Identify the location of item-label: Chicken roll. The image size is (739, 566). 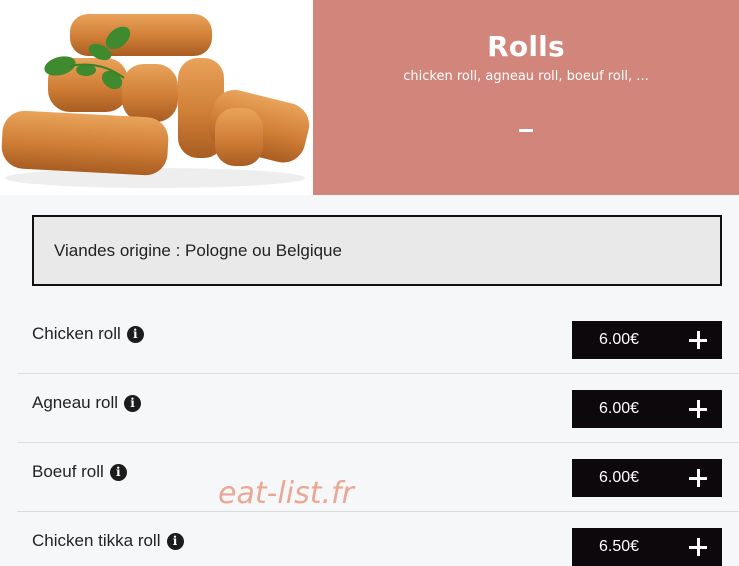
(88, 334).